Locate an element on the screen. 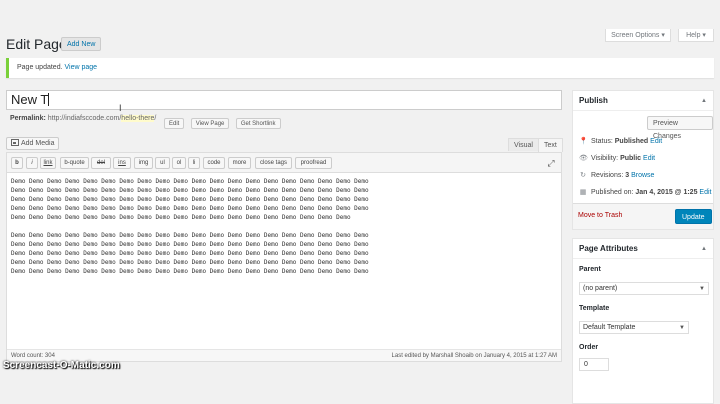 This screenshot has width=720, height=404. page-updated-notice: Page updated. View page is located at coordinates (360, 68).